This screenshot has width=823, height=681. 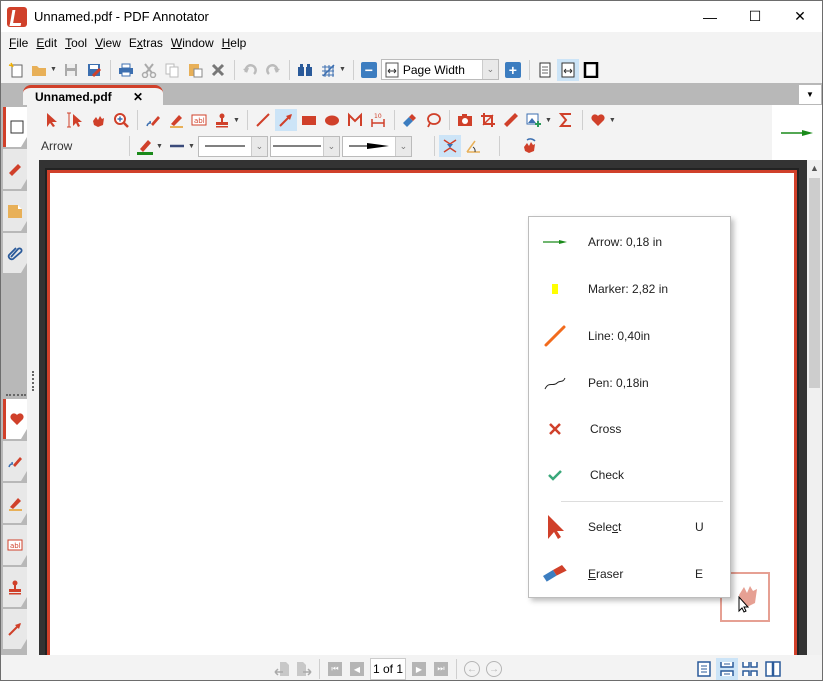 I want to click on marker-tool-button, so click(x=176, y=120).